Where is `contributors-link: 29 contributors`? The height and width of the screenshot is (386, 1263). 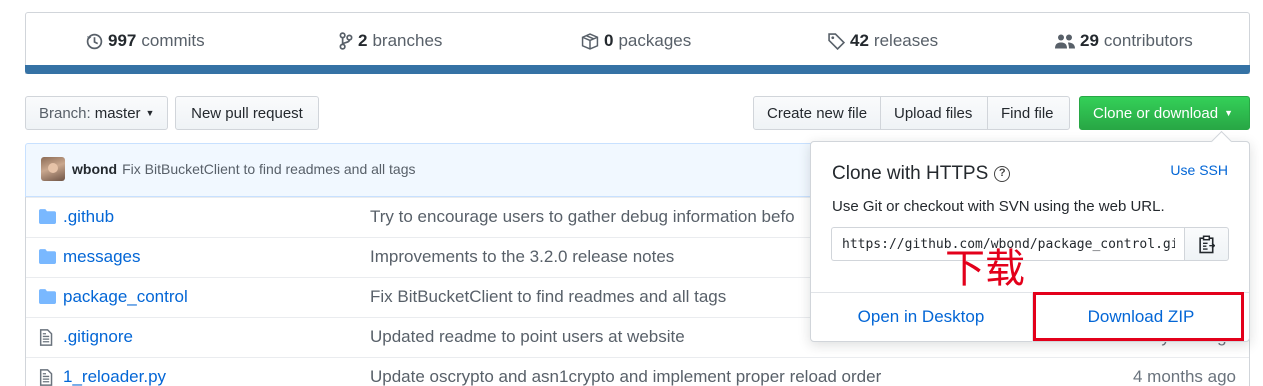
contributors-link: 29 contributors is located at coordinates (1124, 41).